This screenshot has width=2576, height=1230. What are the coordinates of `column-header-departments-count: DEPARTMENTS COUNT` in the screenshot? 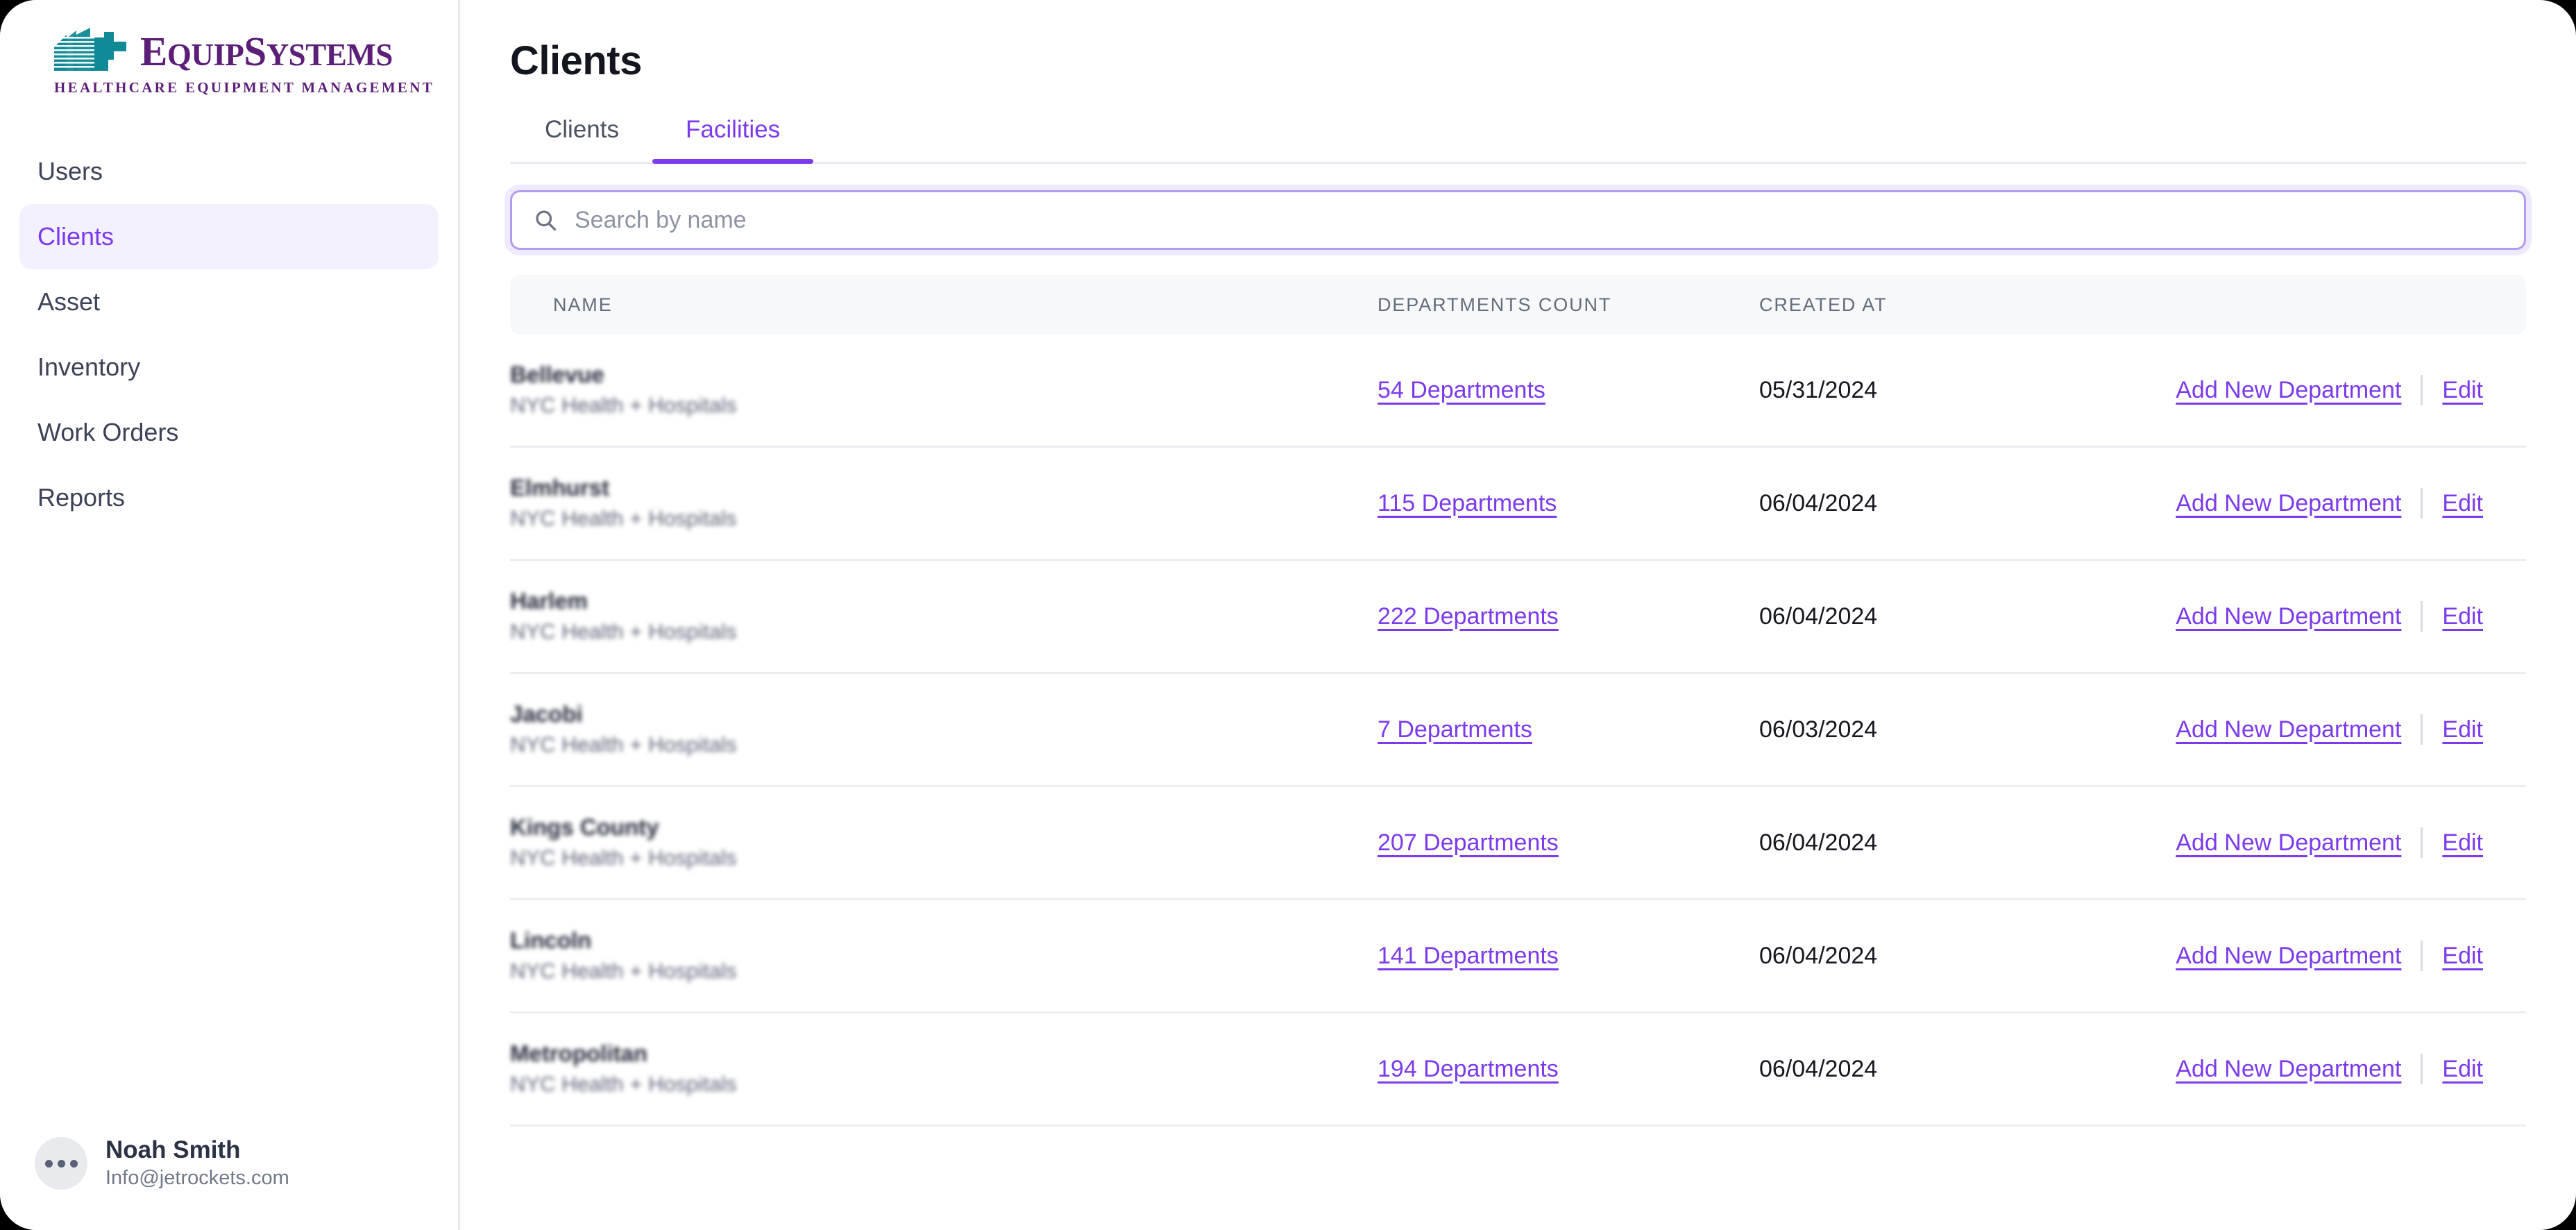 It's located at (1568, 305).